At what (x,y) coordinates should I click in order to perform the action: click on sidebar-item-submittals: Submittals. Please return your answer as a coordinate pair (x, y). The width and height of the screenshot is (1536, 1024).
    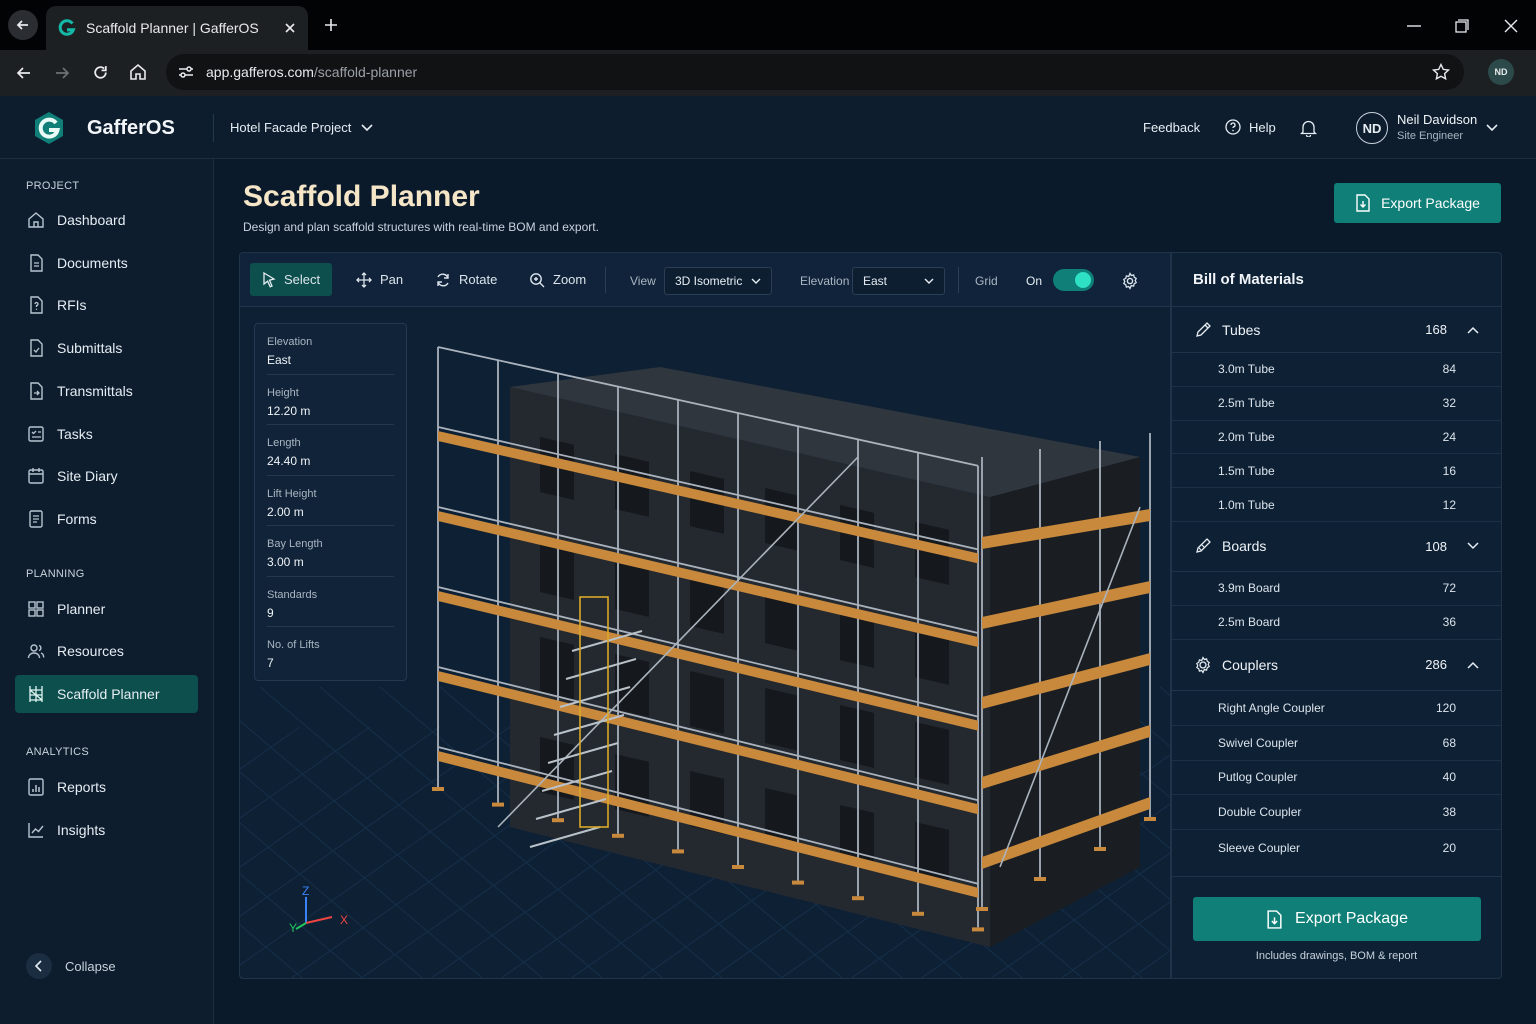
    Looking at the image, I should click on (106, 348).